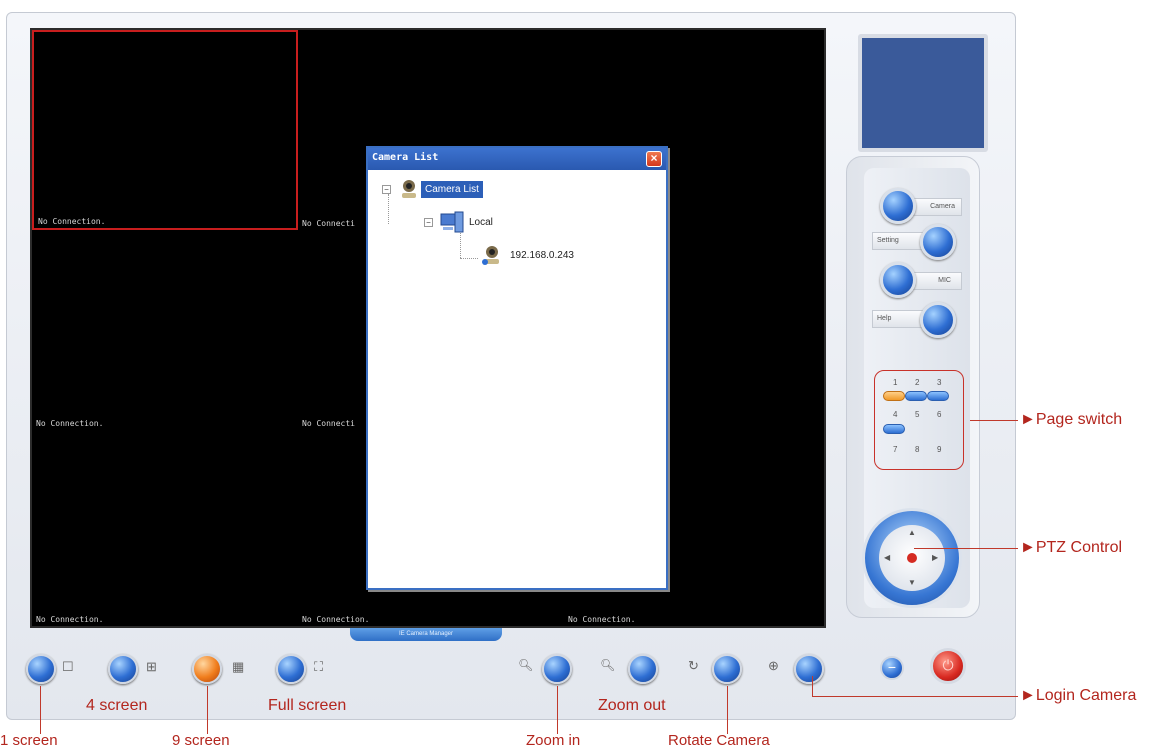  Describe the element at coordinates (1079, 419) in the screenshot. I see `annotation-text: Page switch` at that location.